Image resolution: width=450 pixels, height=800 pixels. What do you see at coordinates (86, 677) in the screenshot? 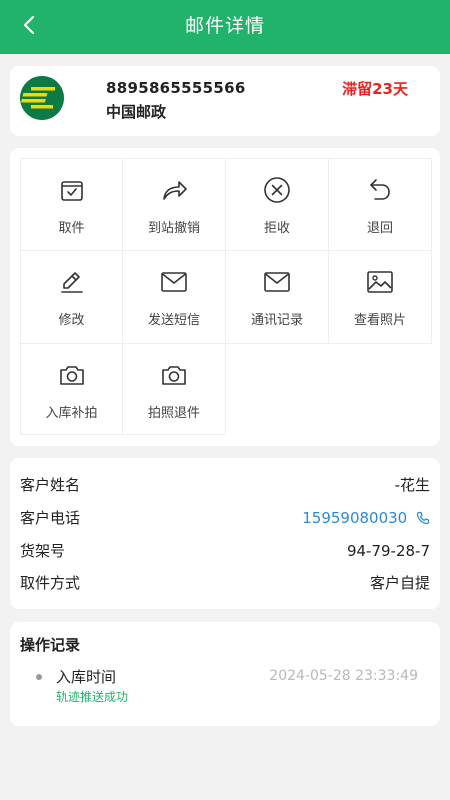
I see `log-event-name: 入库时间` at bounding box center [86, 677].